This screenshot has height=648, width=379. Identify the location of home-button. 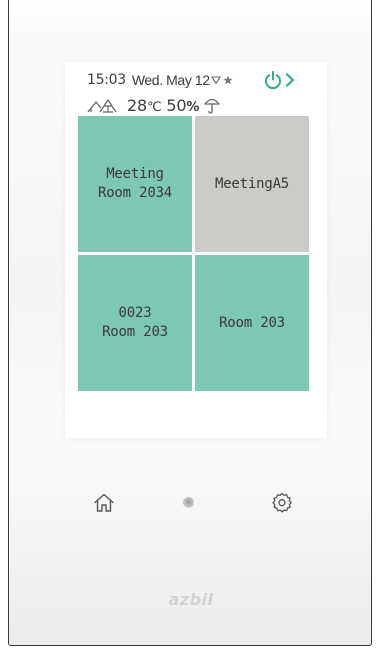
(104, 503).